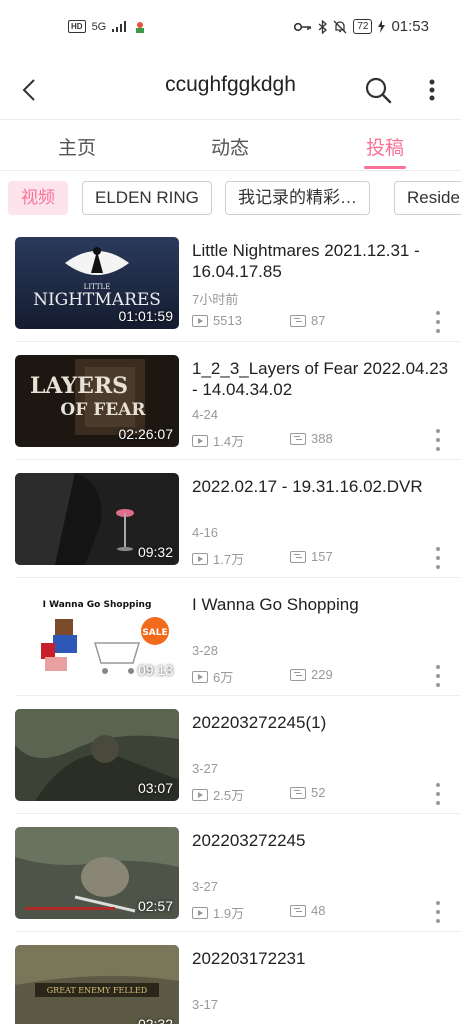 The image size is (461, 1024). What do you see at coordinates (321, 722) in the screenshot?
I see `video-title: 202203272245(1)` at bounding box center [321, 722].